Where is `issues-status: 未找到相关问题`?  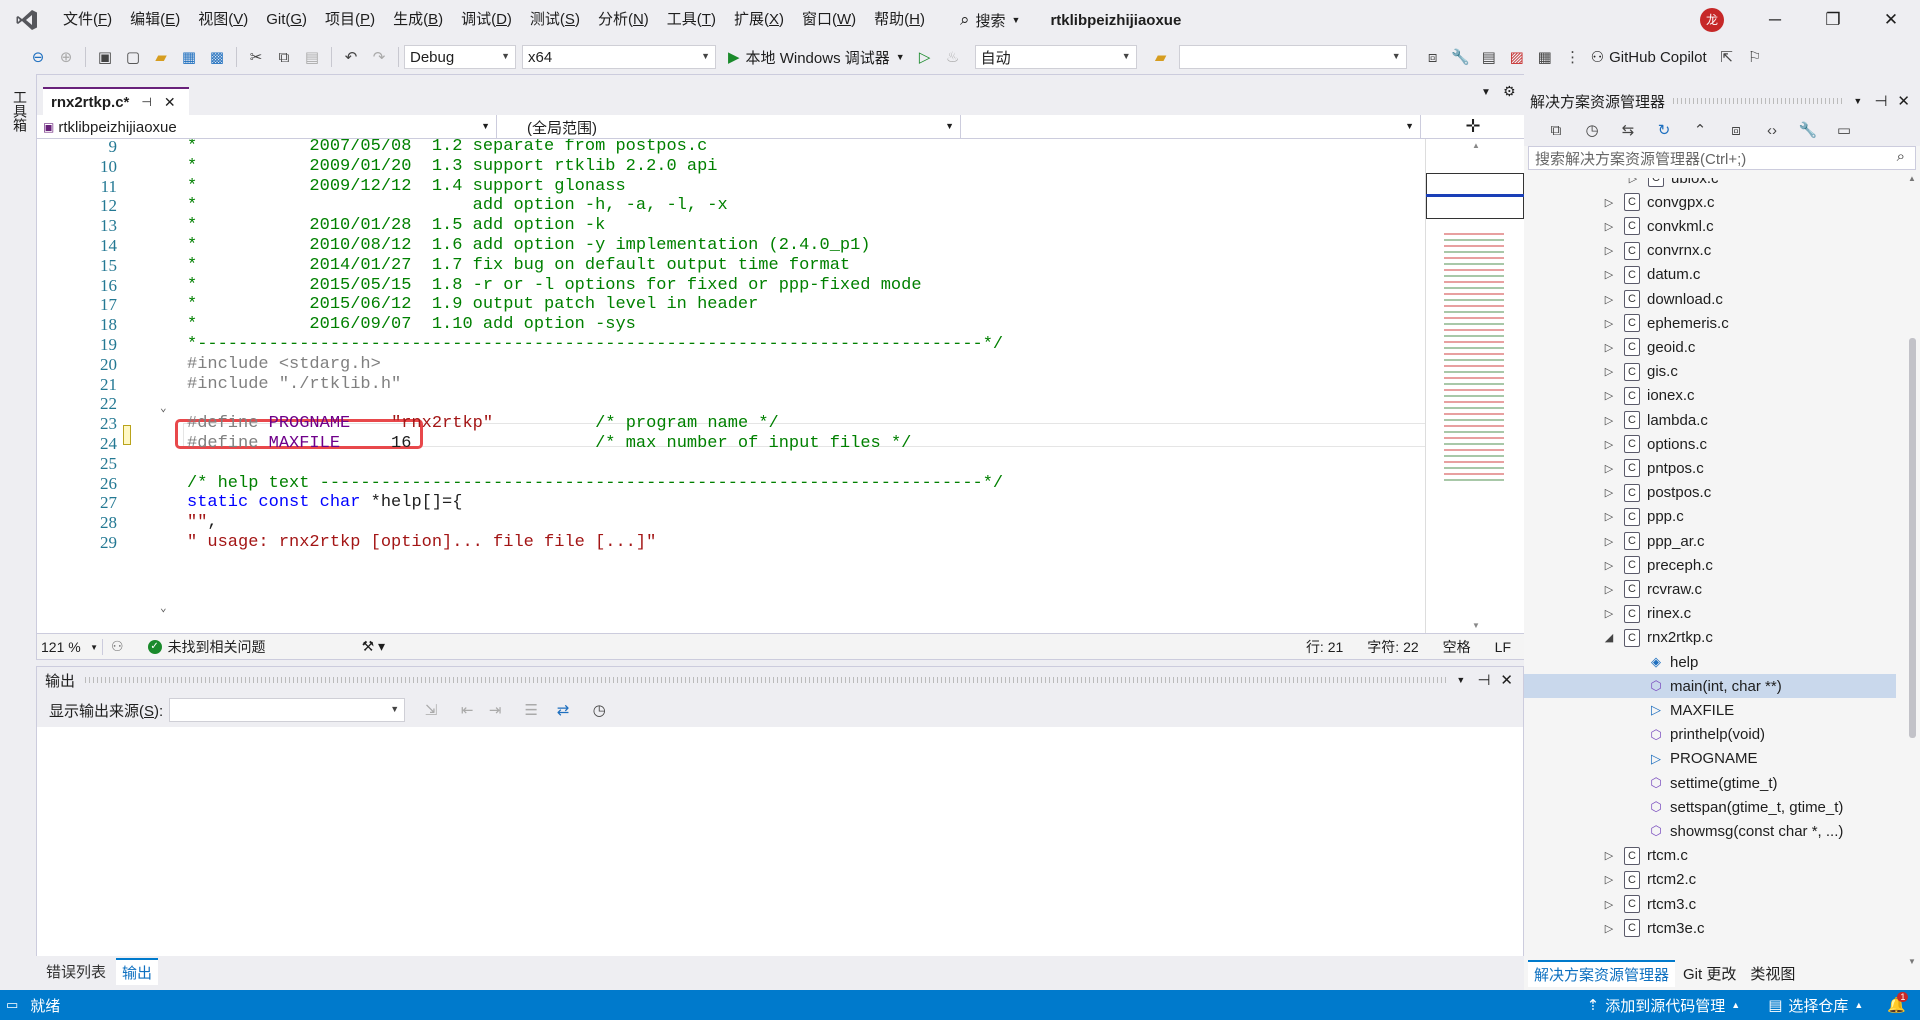 issues-status: 未找到相关问题 is located at coordinates (217, 647).